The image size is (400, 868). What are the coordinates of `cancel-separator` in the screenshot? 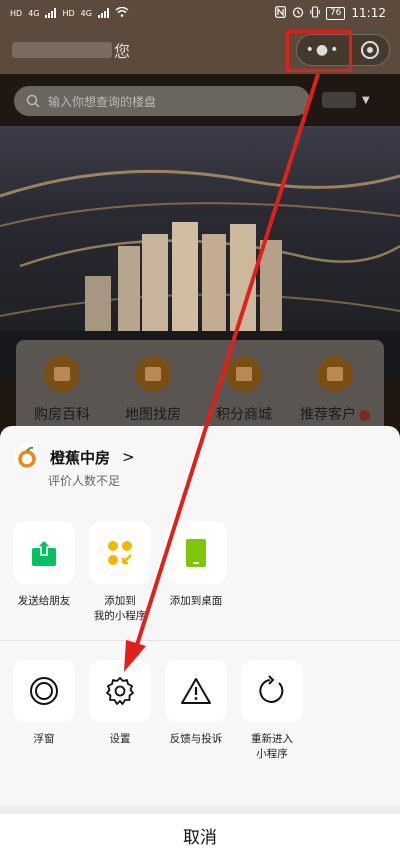 It's located at (200, 810).